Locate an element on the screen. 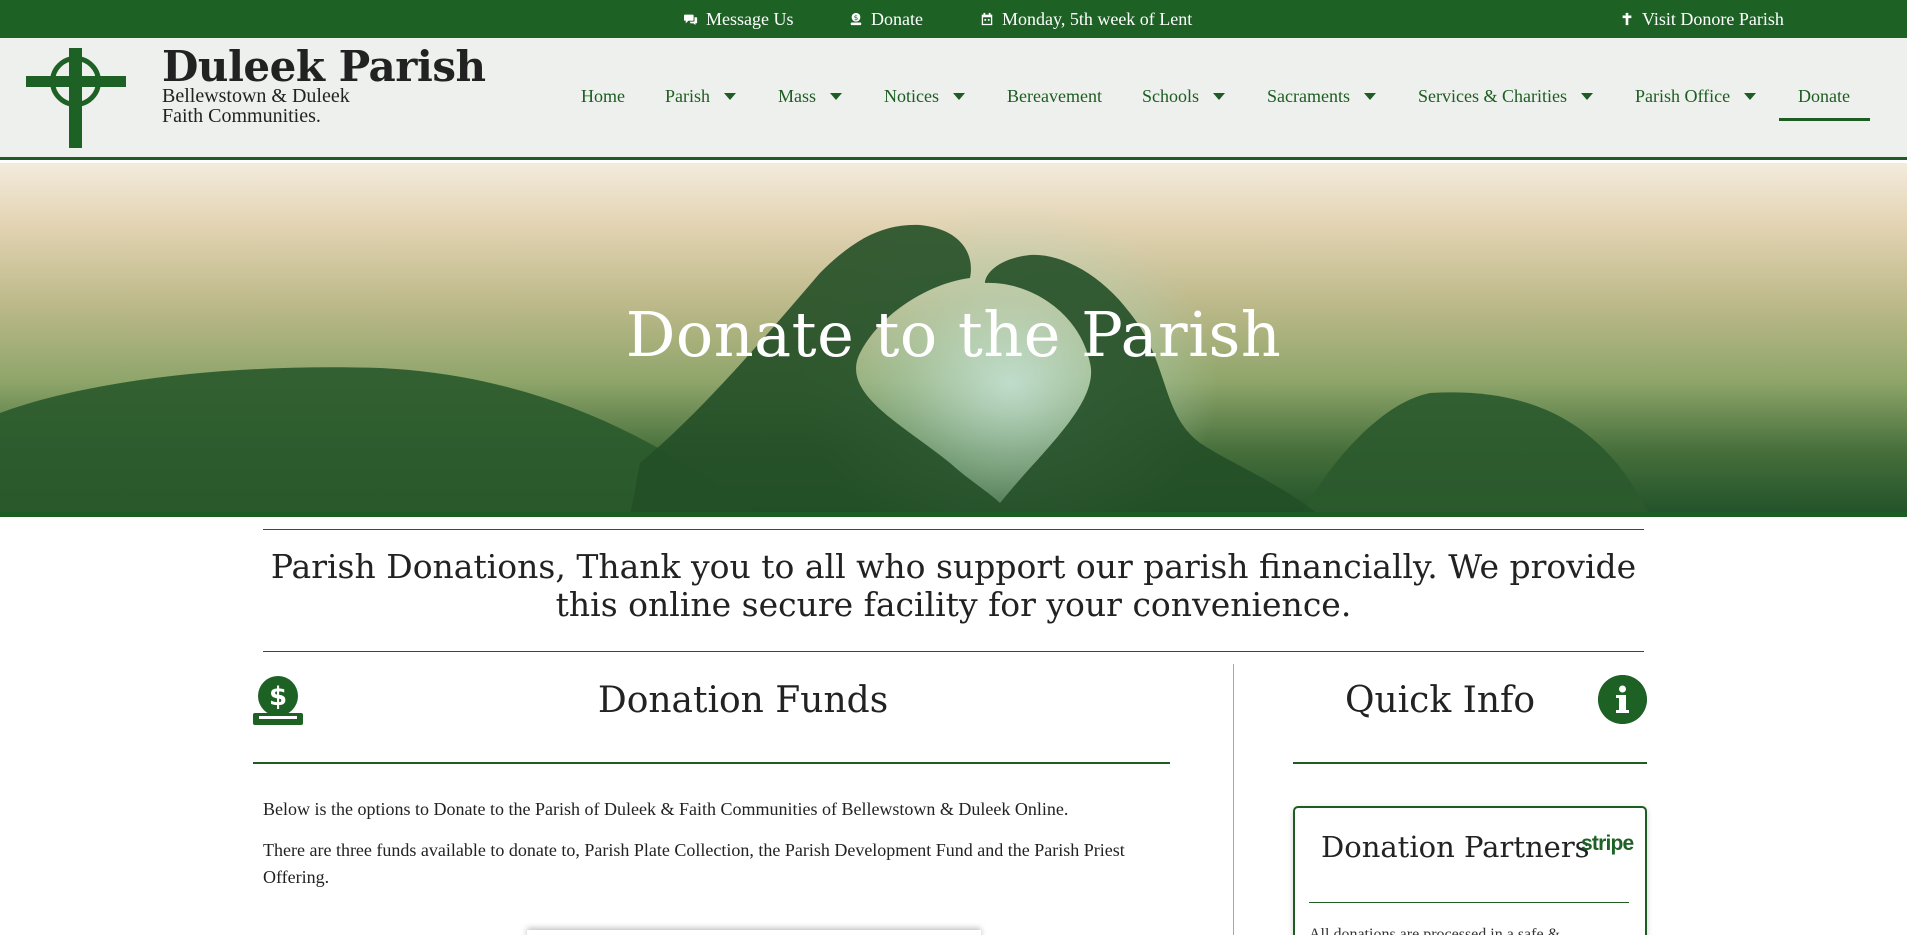 The height and width of the screenshot is (935, 1907). nav-item-label: Parish is located at coordinates (687, 96).